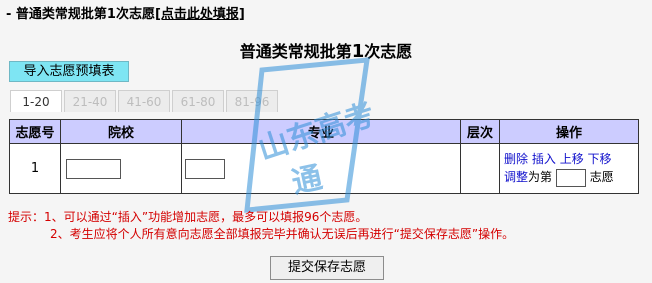 The image size is (652, 283). Describe the element at coordinates (198, 101) in the screenshot. I see `tab-61-80: 61-80` at that location.